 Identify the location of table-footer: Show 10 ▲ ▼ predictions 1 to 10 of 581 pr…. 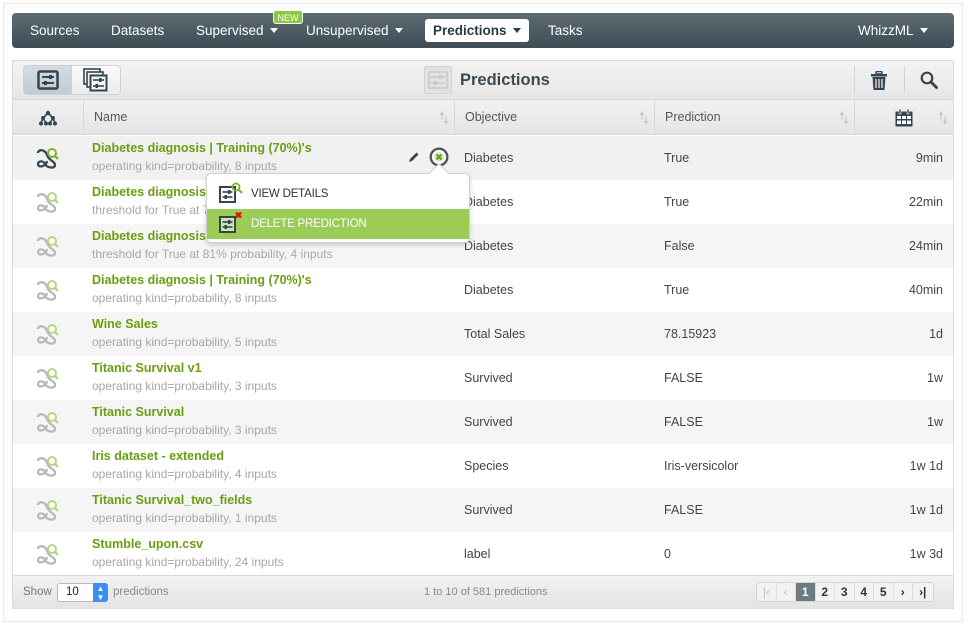
(483, 591).